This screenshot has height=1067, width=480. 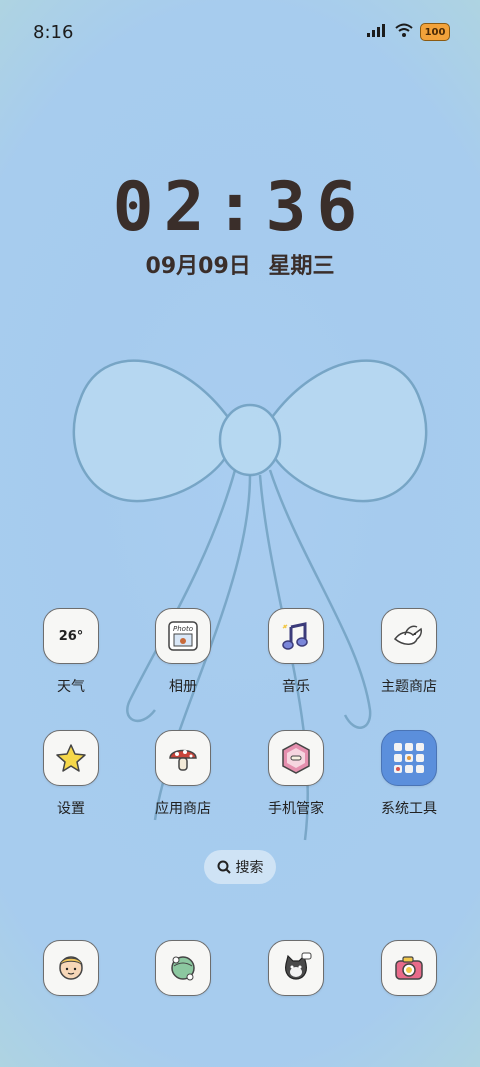 I want to click on app-label: 手机管家, so click(x=296, y=809).